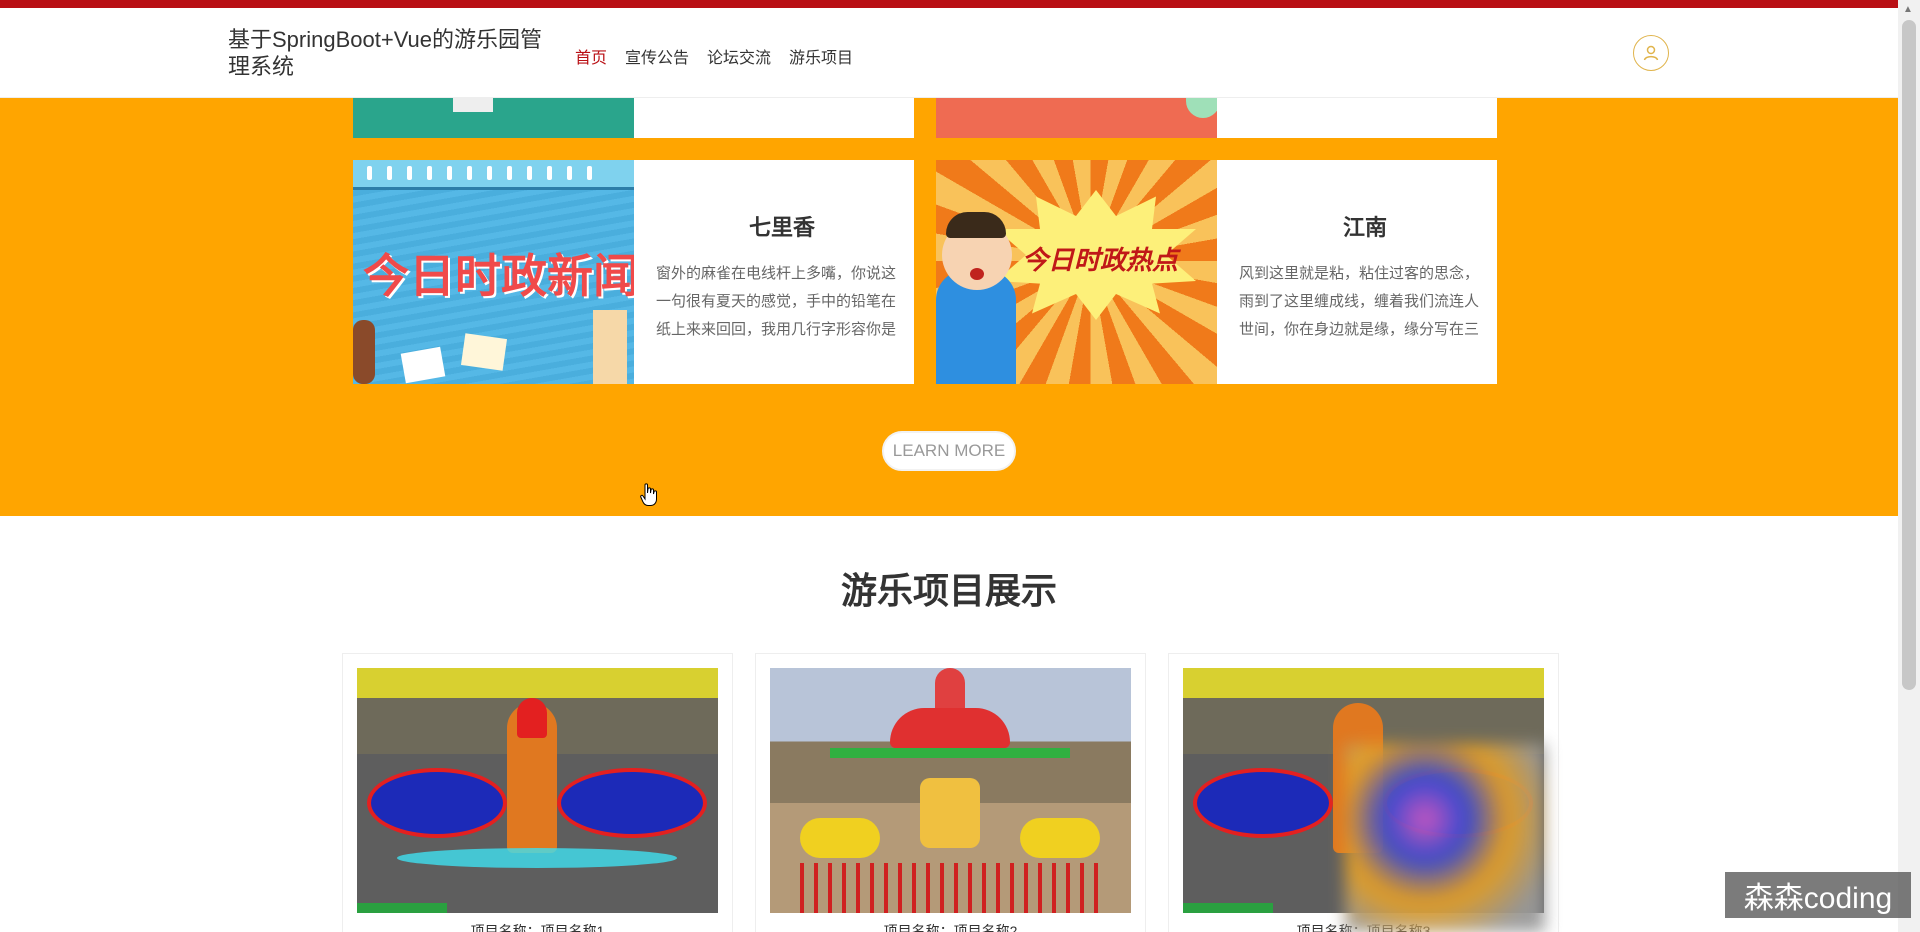 This screenshot has height=932, width=1920. I want to click on user-icon, so click(1651, 53).